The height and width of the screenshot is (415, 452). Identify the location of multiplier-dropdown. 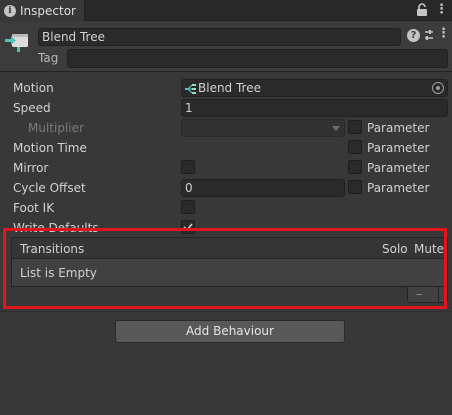
(263, 128).